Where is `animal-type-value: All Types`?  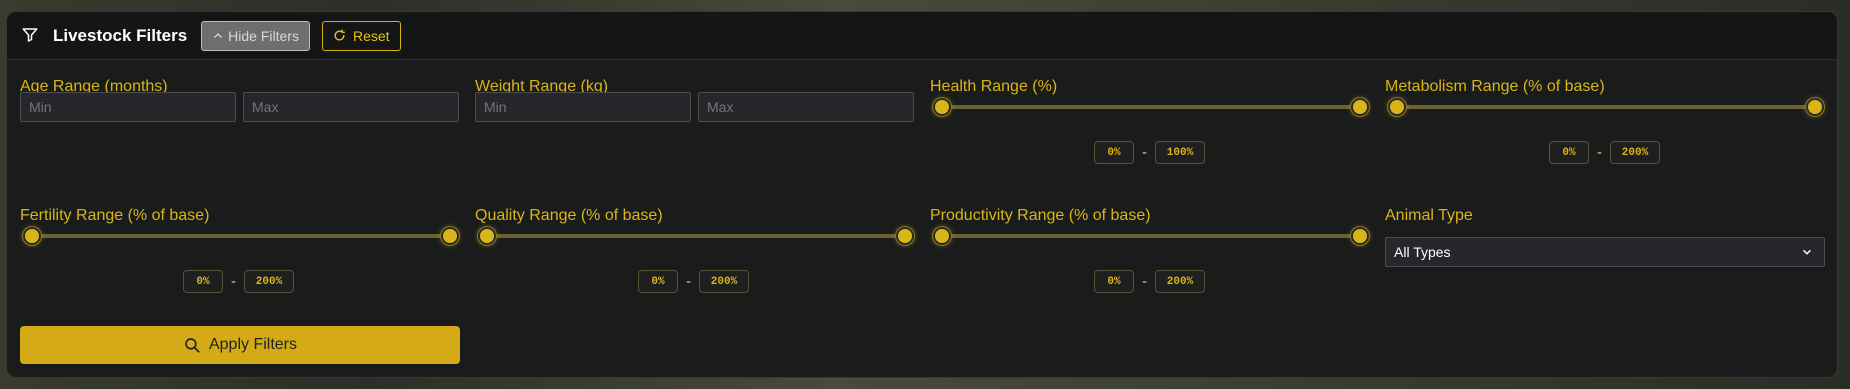
animal-type-value: All Types is located at coordinates (1422, 252).